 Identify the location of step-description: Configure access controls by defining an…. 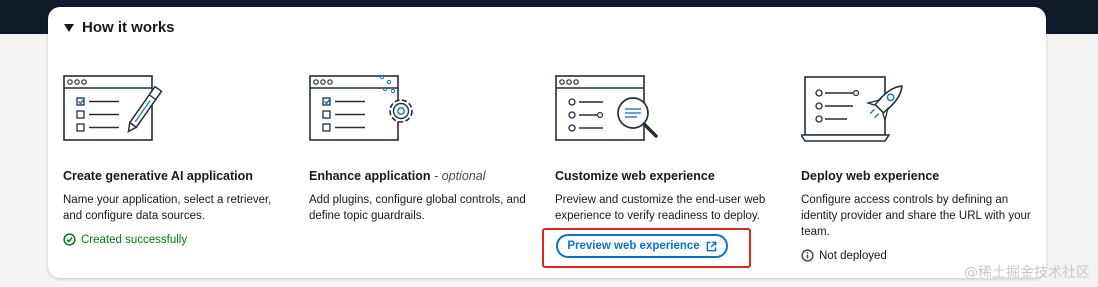
(916, 216).